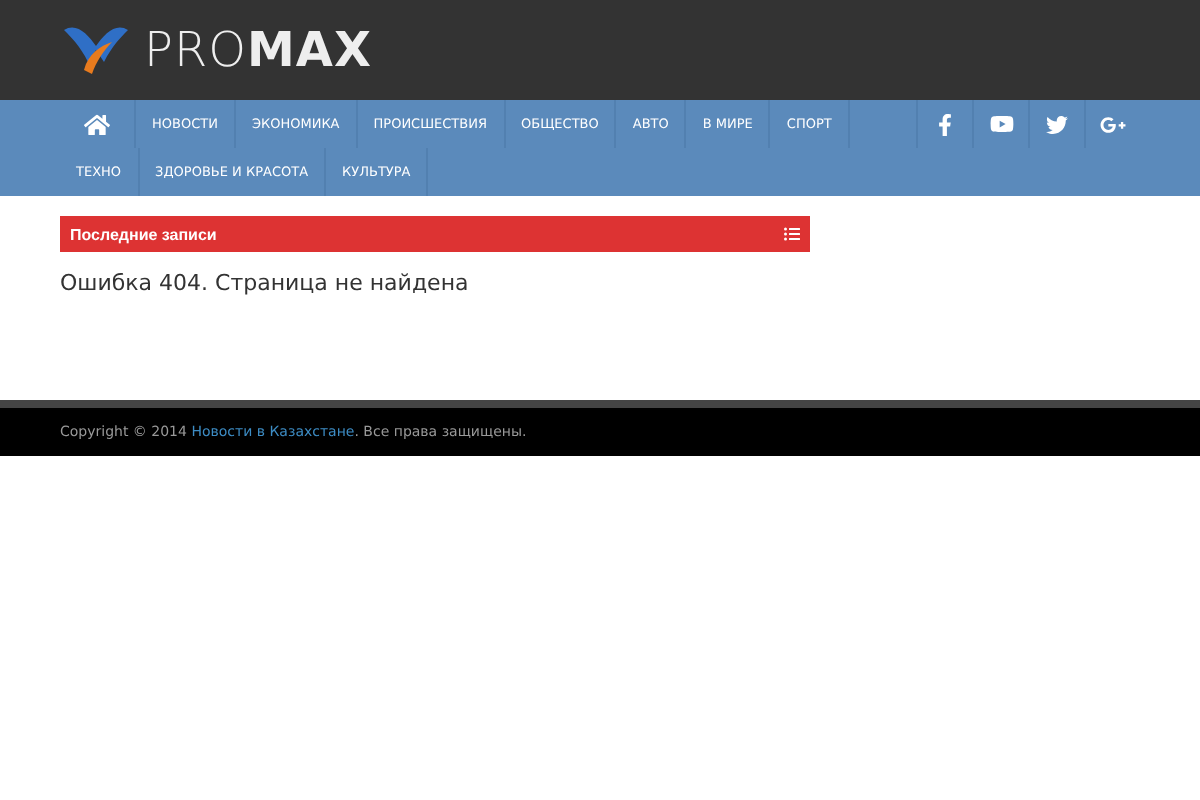 This screenshot has height=800, width=1200. Describe the element at coordinates (96, 50) in the screenshot. I see `logo-icon` at that location.